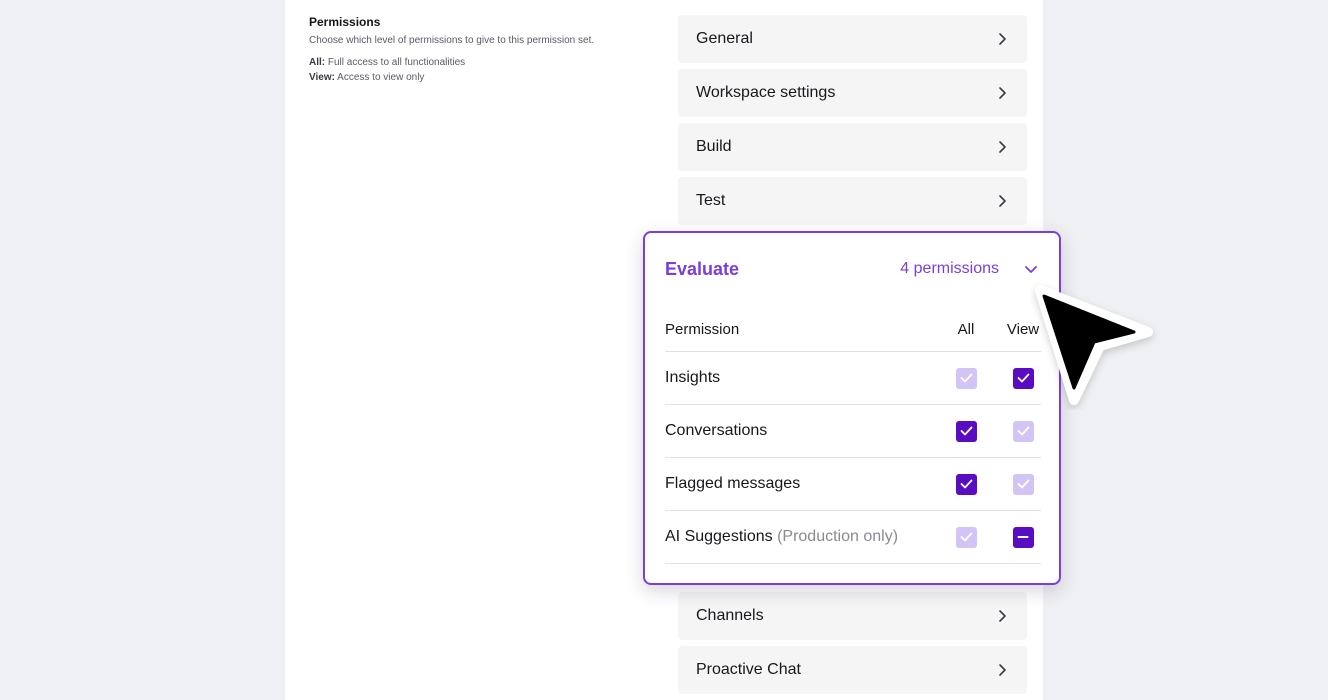 Image resolution: width=1328 pixels, height=700 pixels. Describe the element at coordinates (733, 483) in the screenshot. I see `permission-label: Flagged messages` at that location.